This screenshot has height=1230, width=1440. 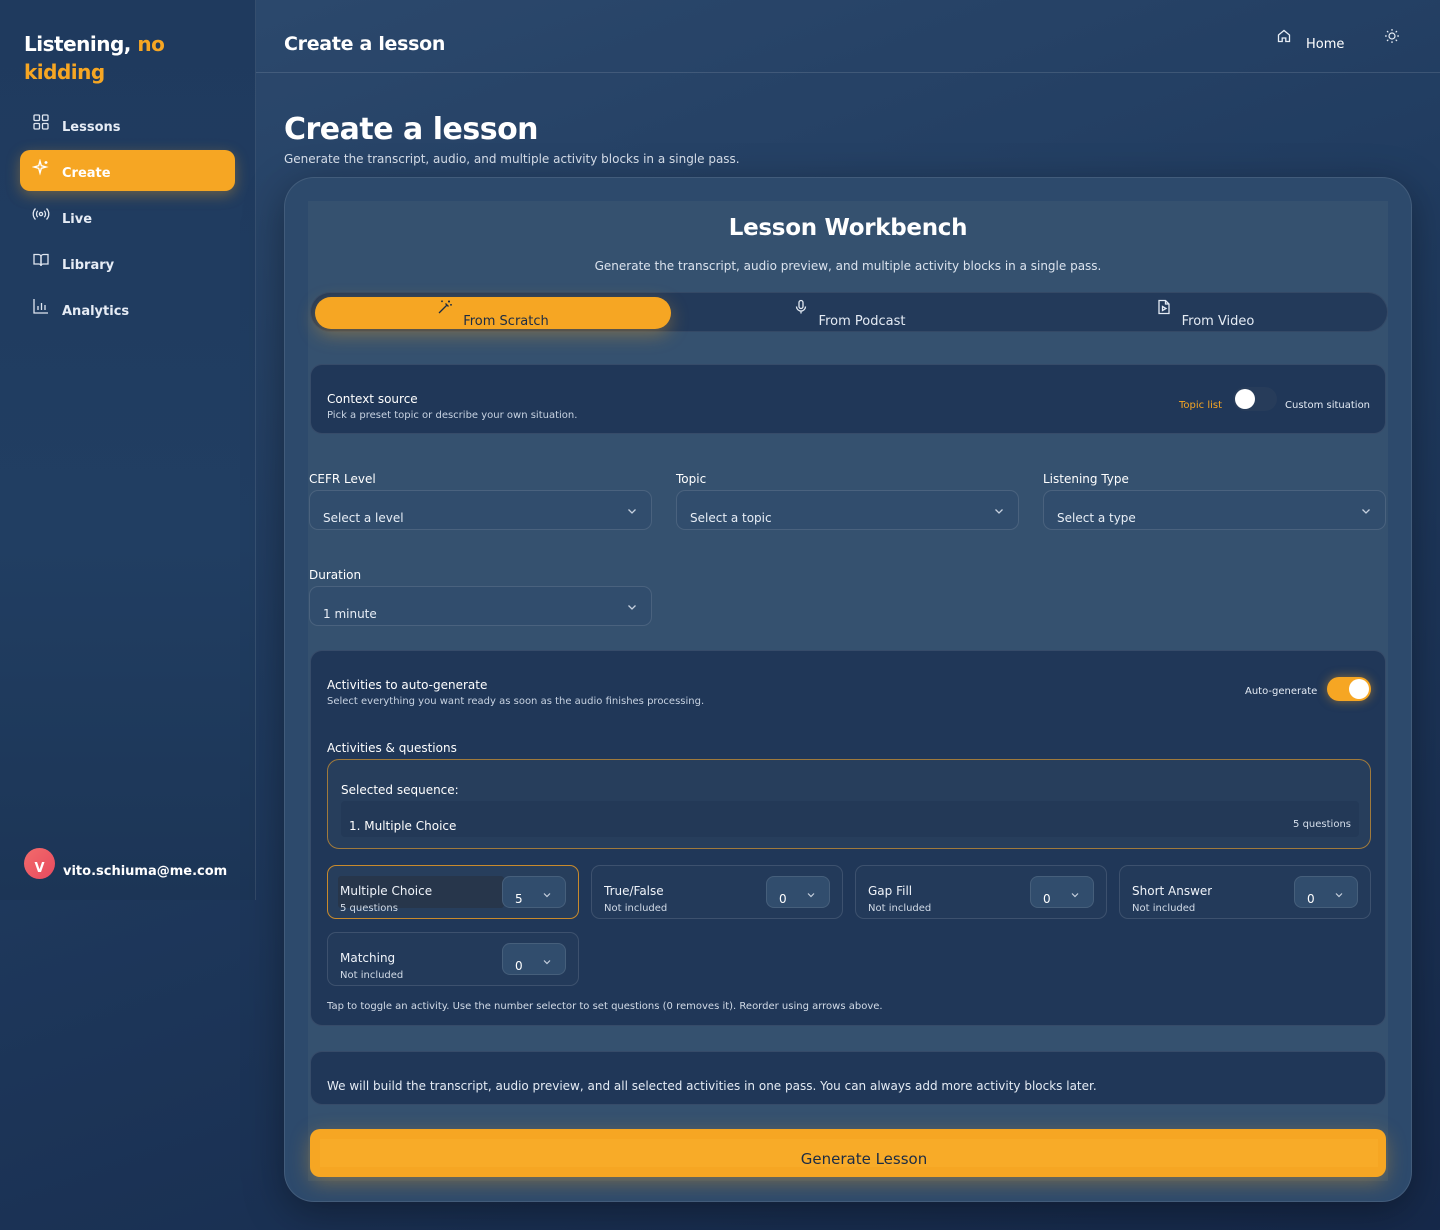 I want to click on book-icon, so click(x=41, y=260).